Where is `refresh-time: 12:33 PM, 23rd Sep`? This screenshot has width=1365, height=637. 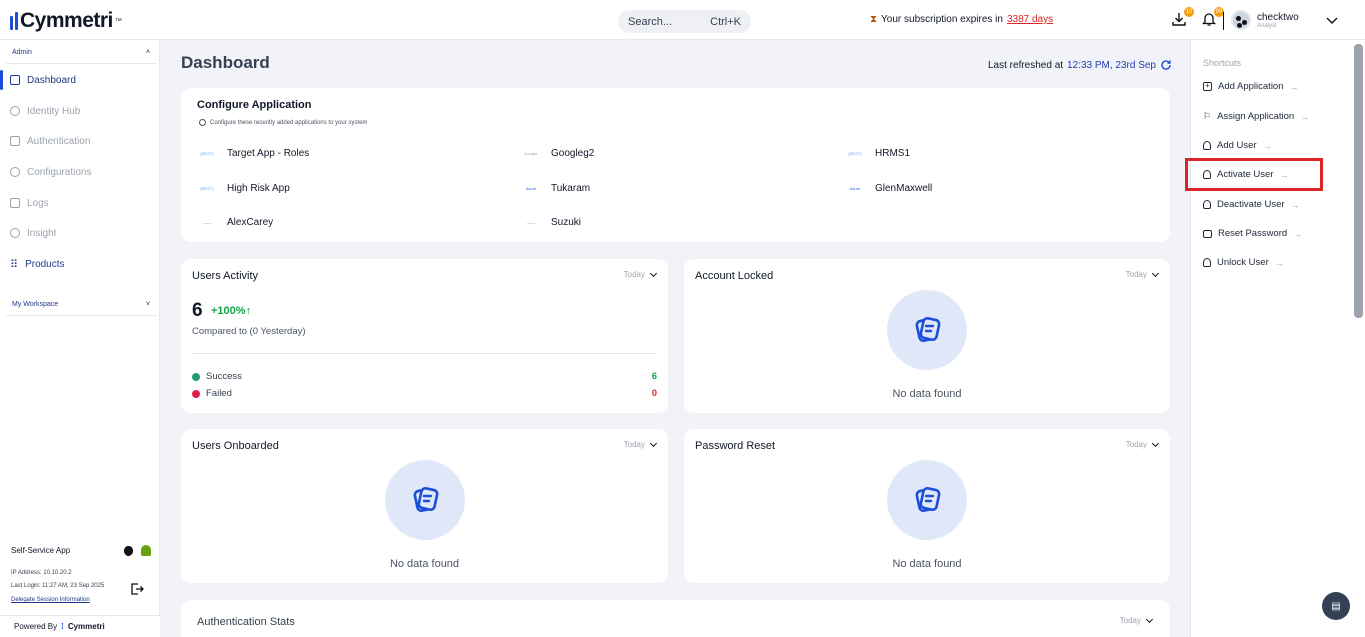 refresh-time: 12:33 PM, 23rd Sep is located at coordinates (1111, 65).